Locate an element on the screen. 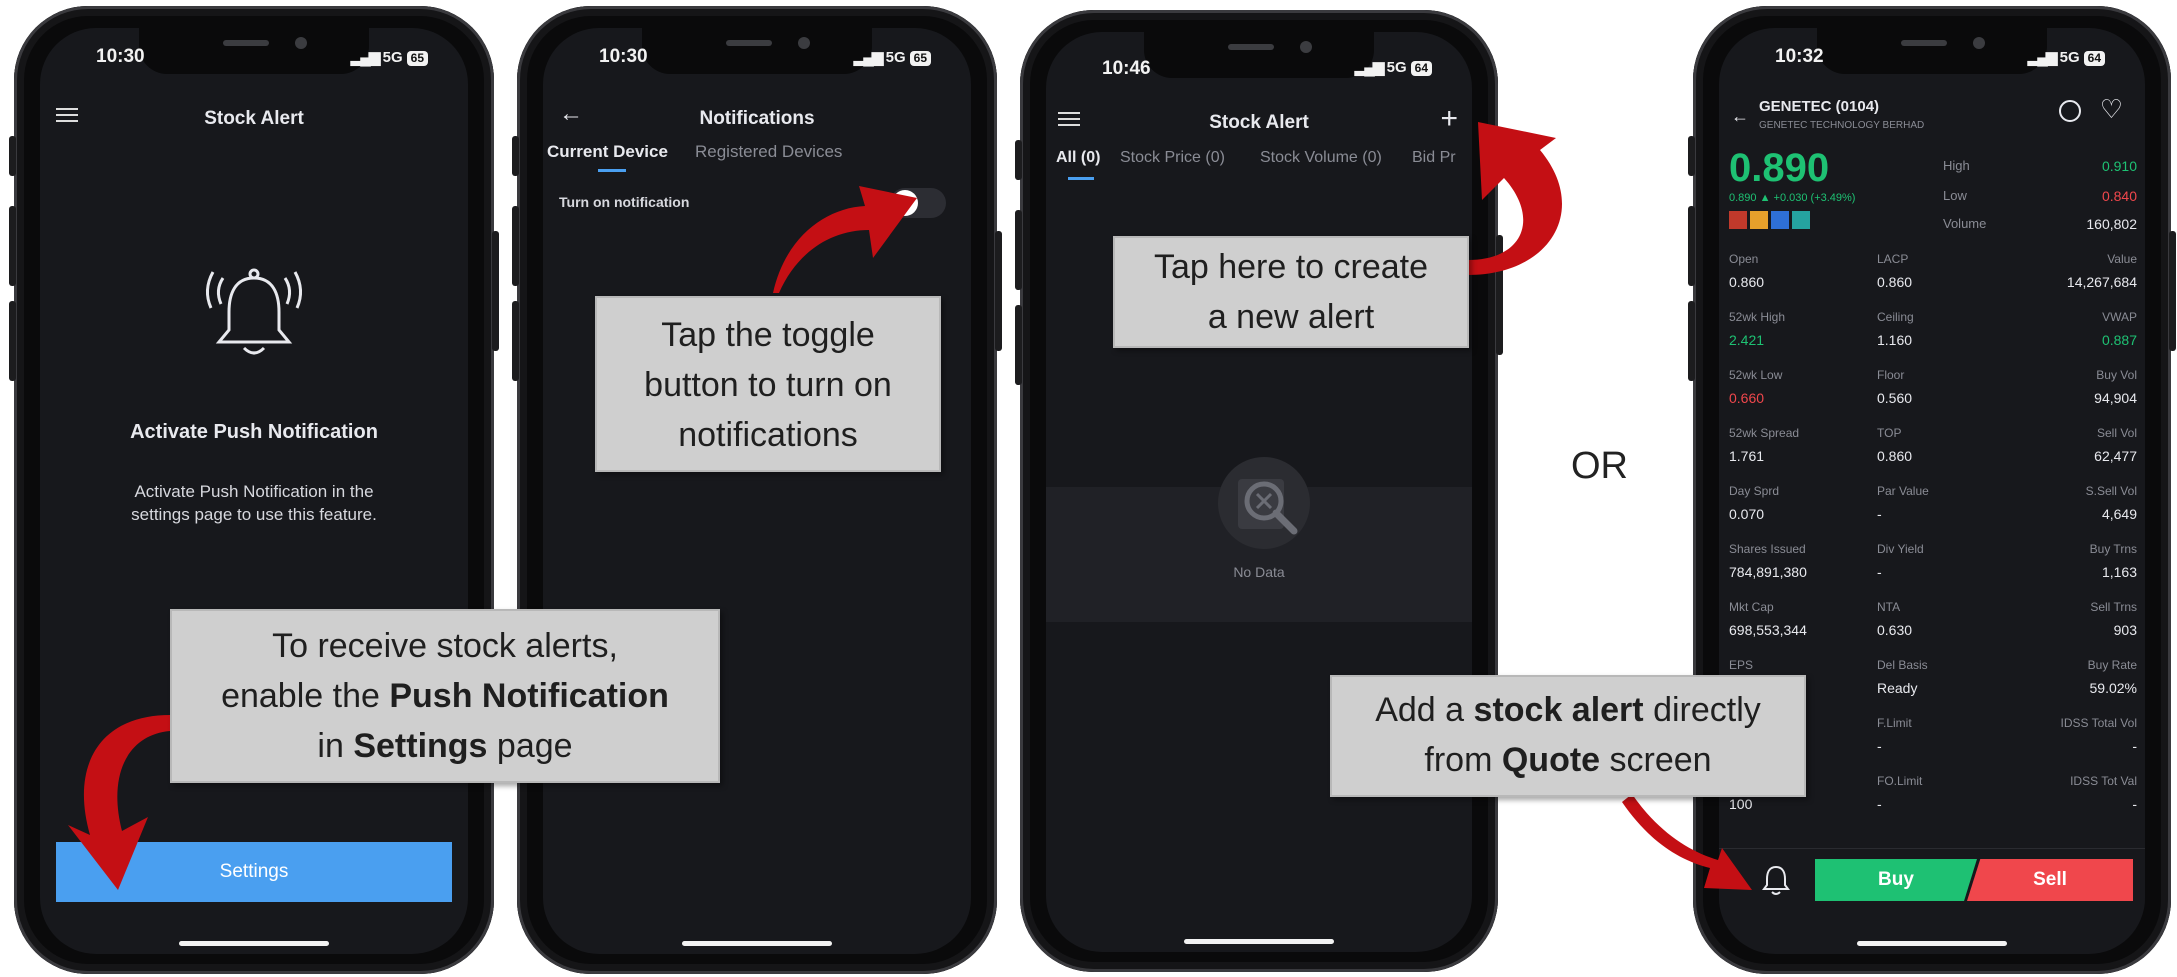 Image resolution: width=2177 pixels, height=977 pixels. quote-row: 52wk Low 0.660 Floor 0.560 Buy Vol 94,904 is located at coordinates (1933, 395).